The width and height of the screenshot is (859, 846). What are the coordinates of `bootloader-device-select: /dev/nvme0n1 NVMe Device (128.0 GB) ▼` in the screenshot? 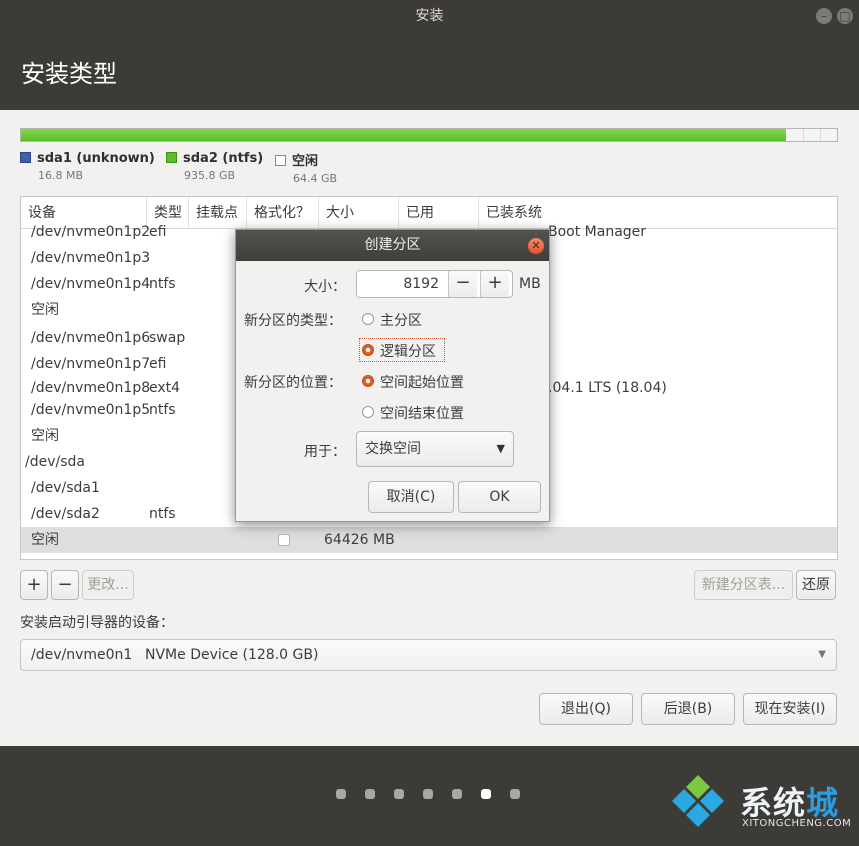 It's located at (428, 655).